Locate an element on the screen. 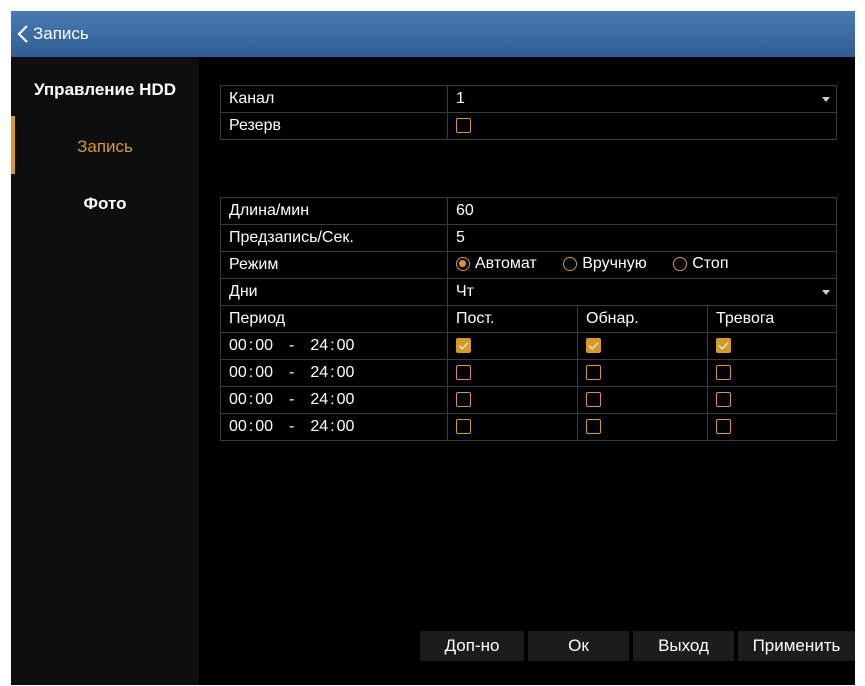  mode-radio-stop: Стоп is located at coordinates (700, 264).